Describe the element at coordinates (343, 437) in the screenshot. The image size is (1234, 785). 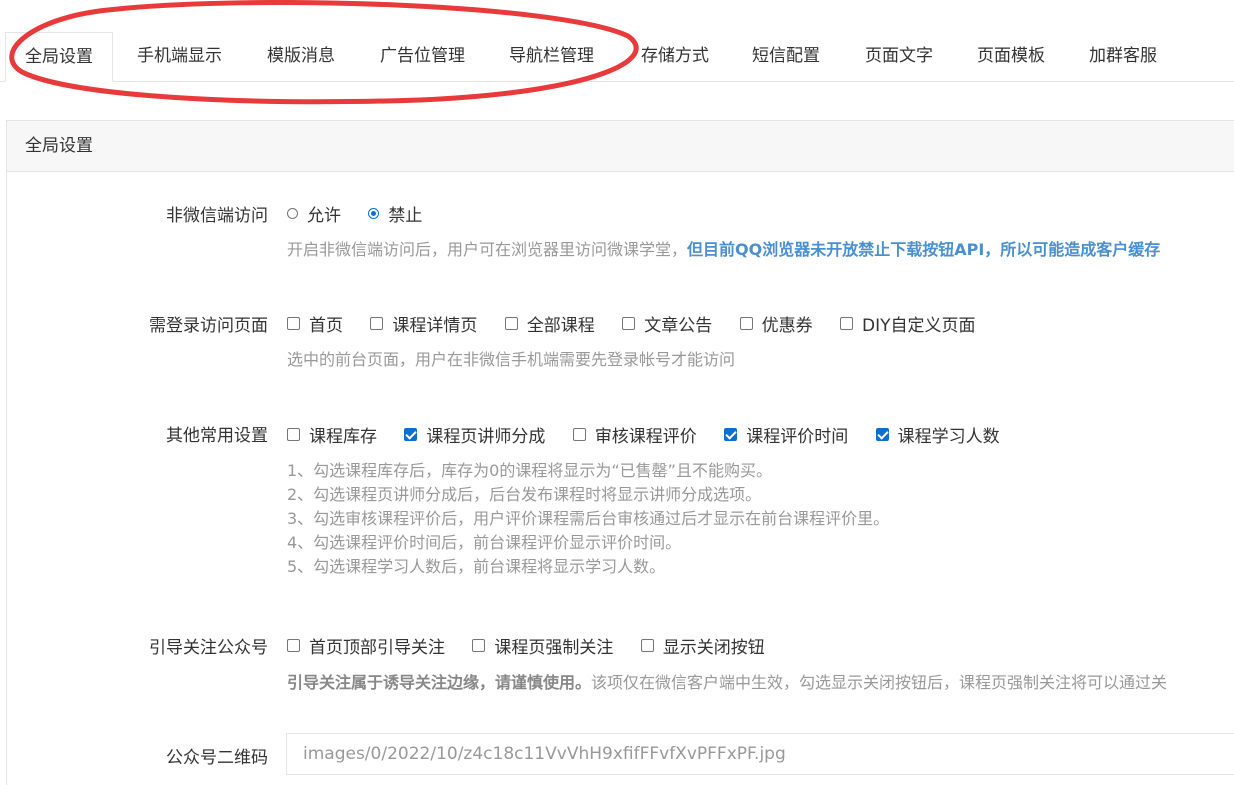
I see `checkbox-course-stock-label: 课程库存` at that location.